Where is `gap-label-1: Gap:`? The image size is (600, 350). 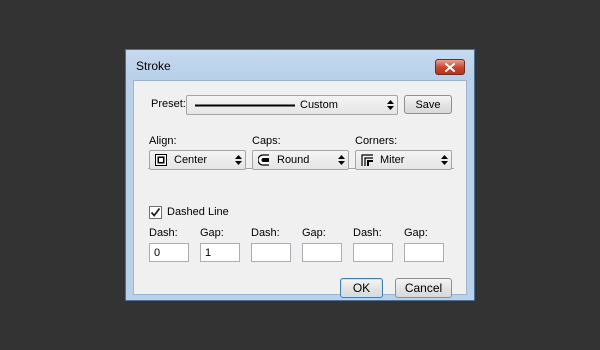
gap-label-1: Gap: is located at coordinates (212, 233).